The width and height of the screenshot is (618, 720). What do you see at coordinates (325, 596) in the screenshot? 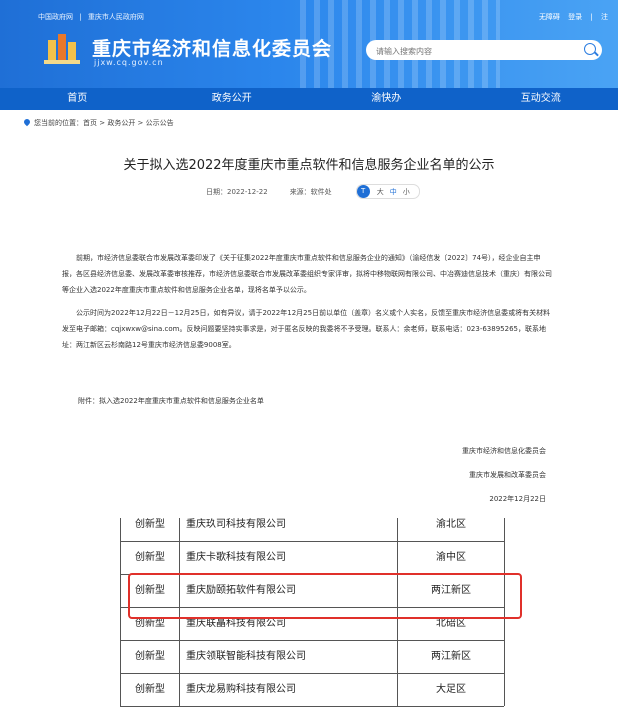
I see `highlight-box` at bounding box center [325, 596].